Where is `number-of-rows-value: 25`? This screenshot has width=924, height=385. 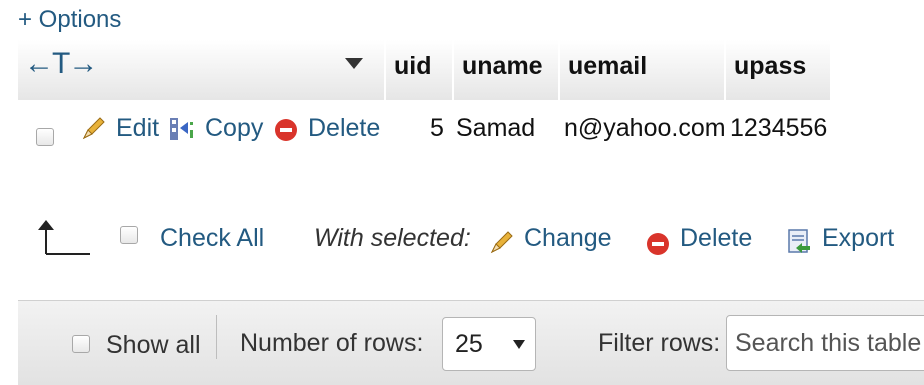
number-of-rows-value: 25 is located at coordinates (469, 344).